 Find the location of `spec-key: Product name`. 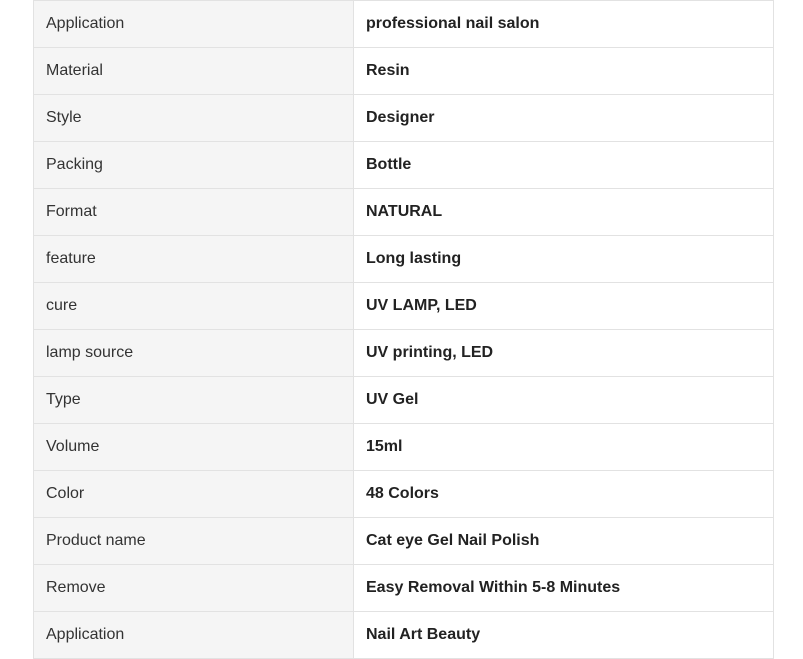

spec-key: Product name is located at coordinates (193, 541).